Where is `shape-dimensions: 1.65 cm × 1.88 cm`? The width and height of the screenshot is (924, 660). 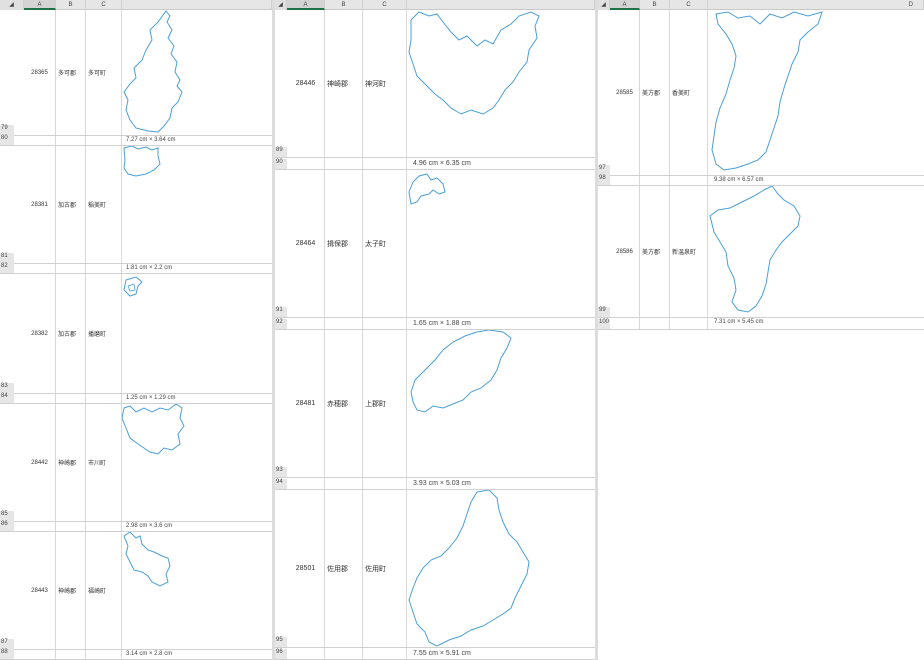
shape-dimensions: 1.65 cm × 1.88 cm is located at coordinates (441, 323).